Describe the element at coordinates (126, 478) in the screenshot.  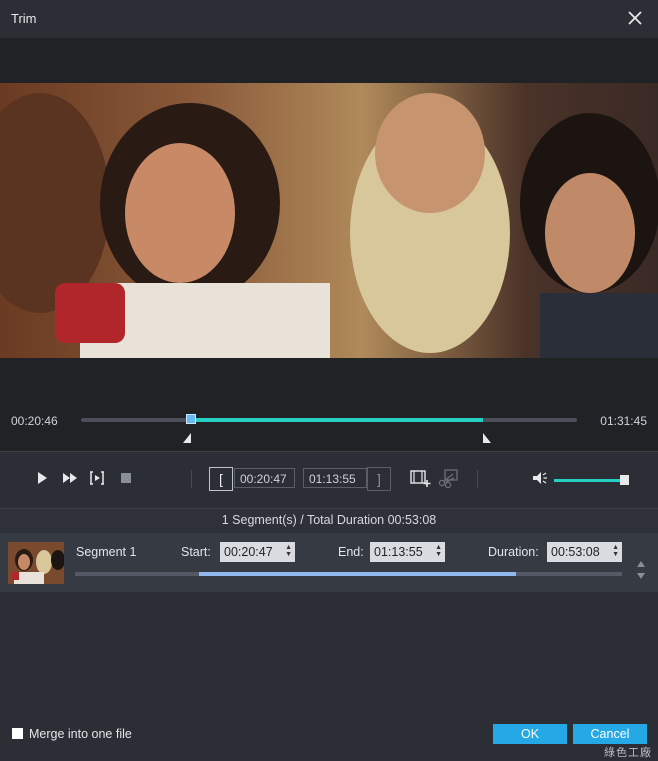
I see `stop-icon` at that location.